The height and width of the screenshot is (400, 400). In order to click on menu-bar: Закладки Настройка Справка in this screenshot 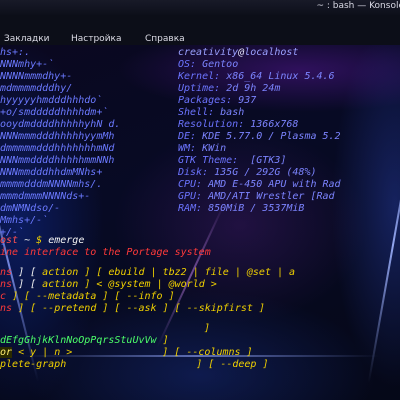, I will do `click(200, 30)`.